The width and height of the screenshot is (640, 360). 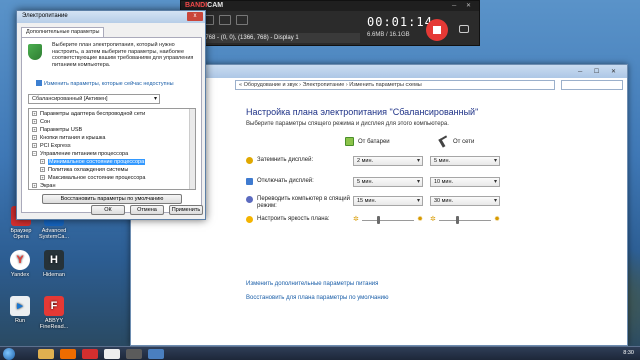 I want to click on dialog-titlebar: Электропитание x, so click(x=111, y=17).